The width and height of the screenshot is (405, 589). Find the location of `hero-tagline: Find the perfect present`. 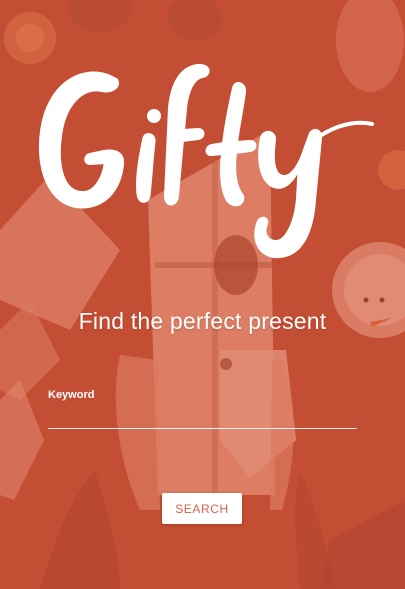

hero-tagline: Find the perfect present is located at coordinates (202, 321).